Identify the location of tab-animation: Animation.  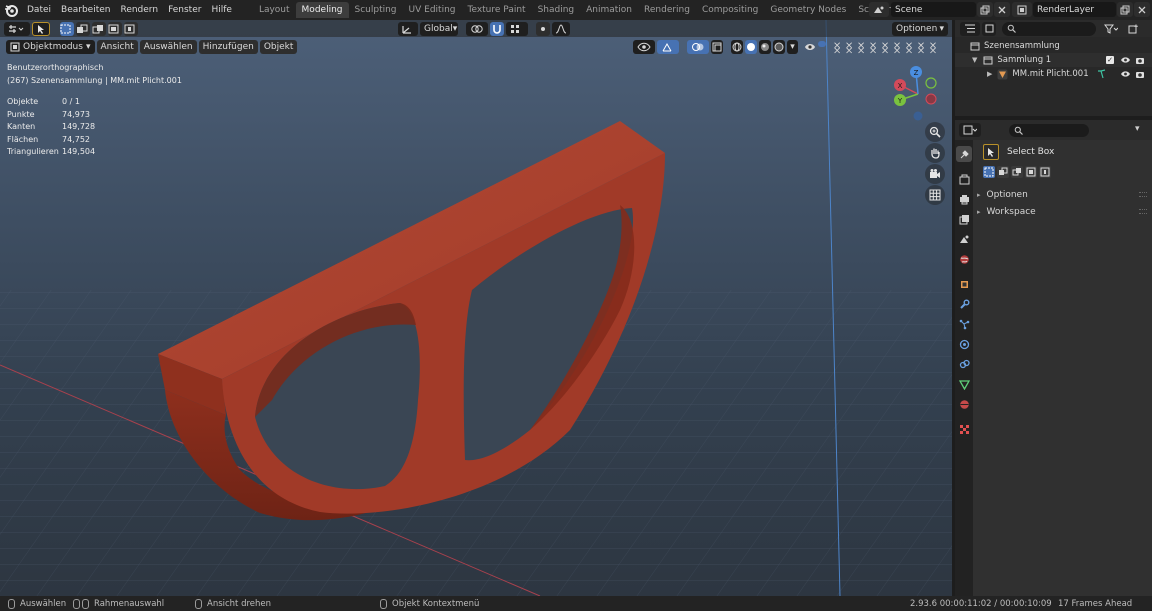
(609, 10).